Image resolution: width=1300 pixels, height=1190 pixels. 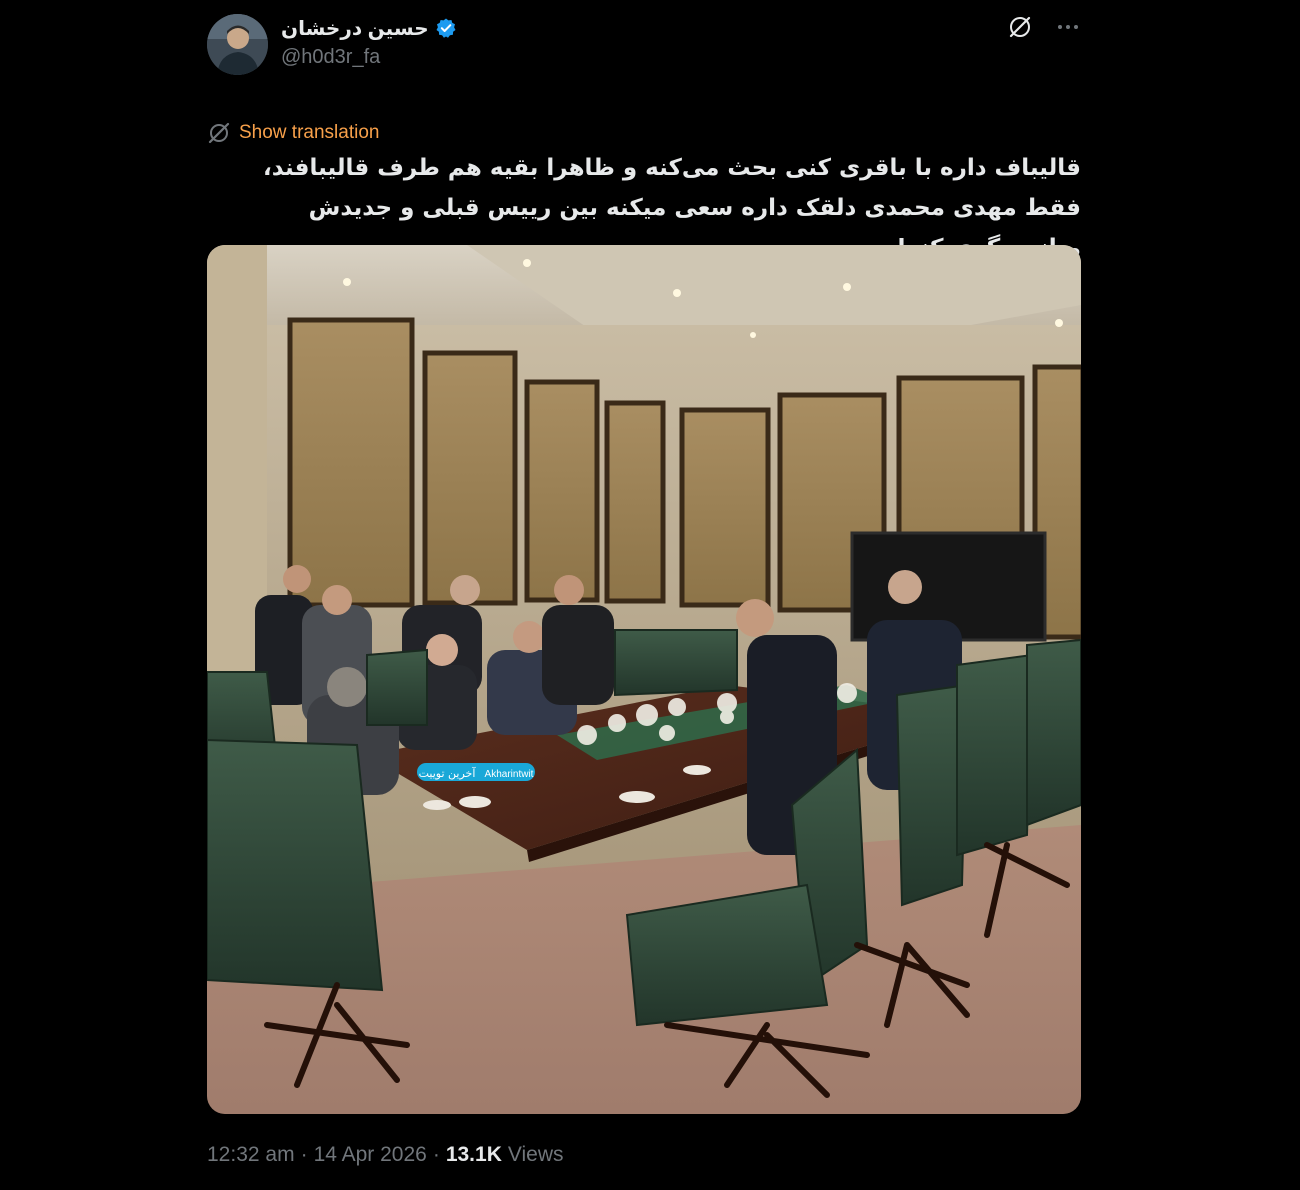 I want to click on author-handle: @h0d3r_fa, so click(x=369, y=57).